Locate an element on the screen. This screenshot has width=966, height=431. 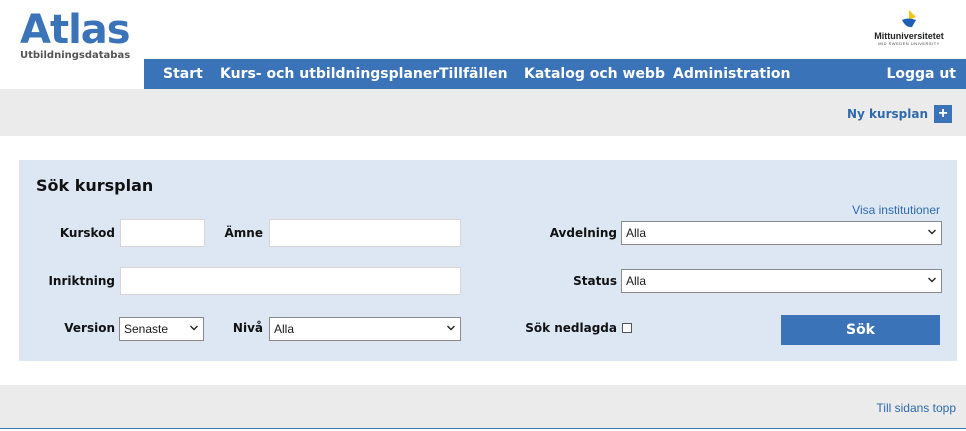
kurskod-input is located at coordinates (162, 233).